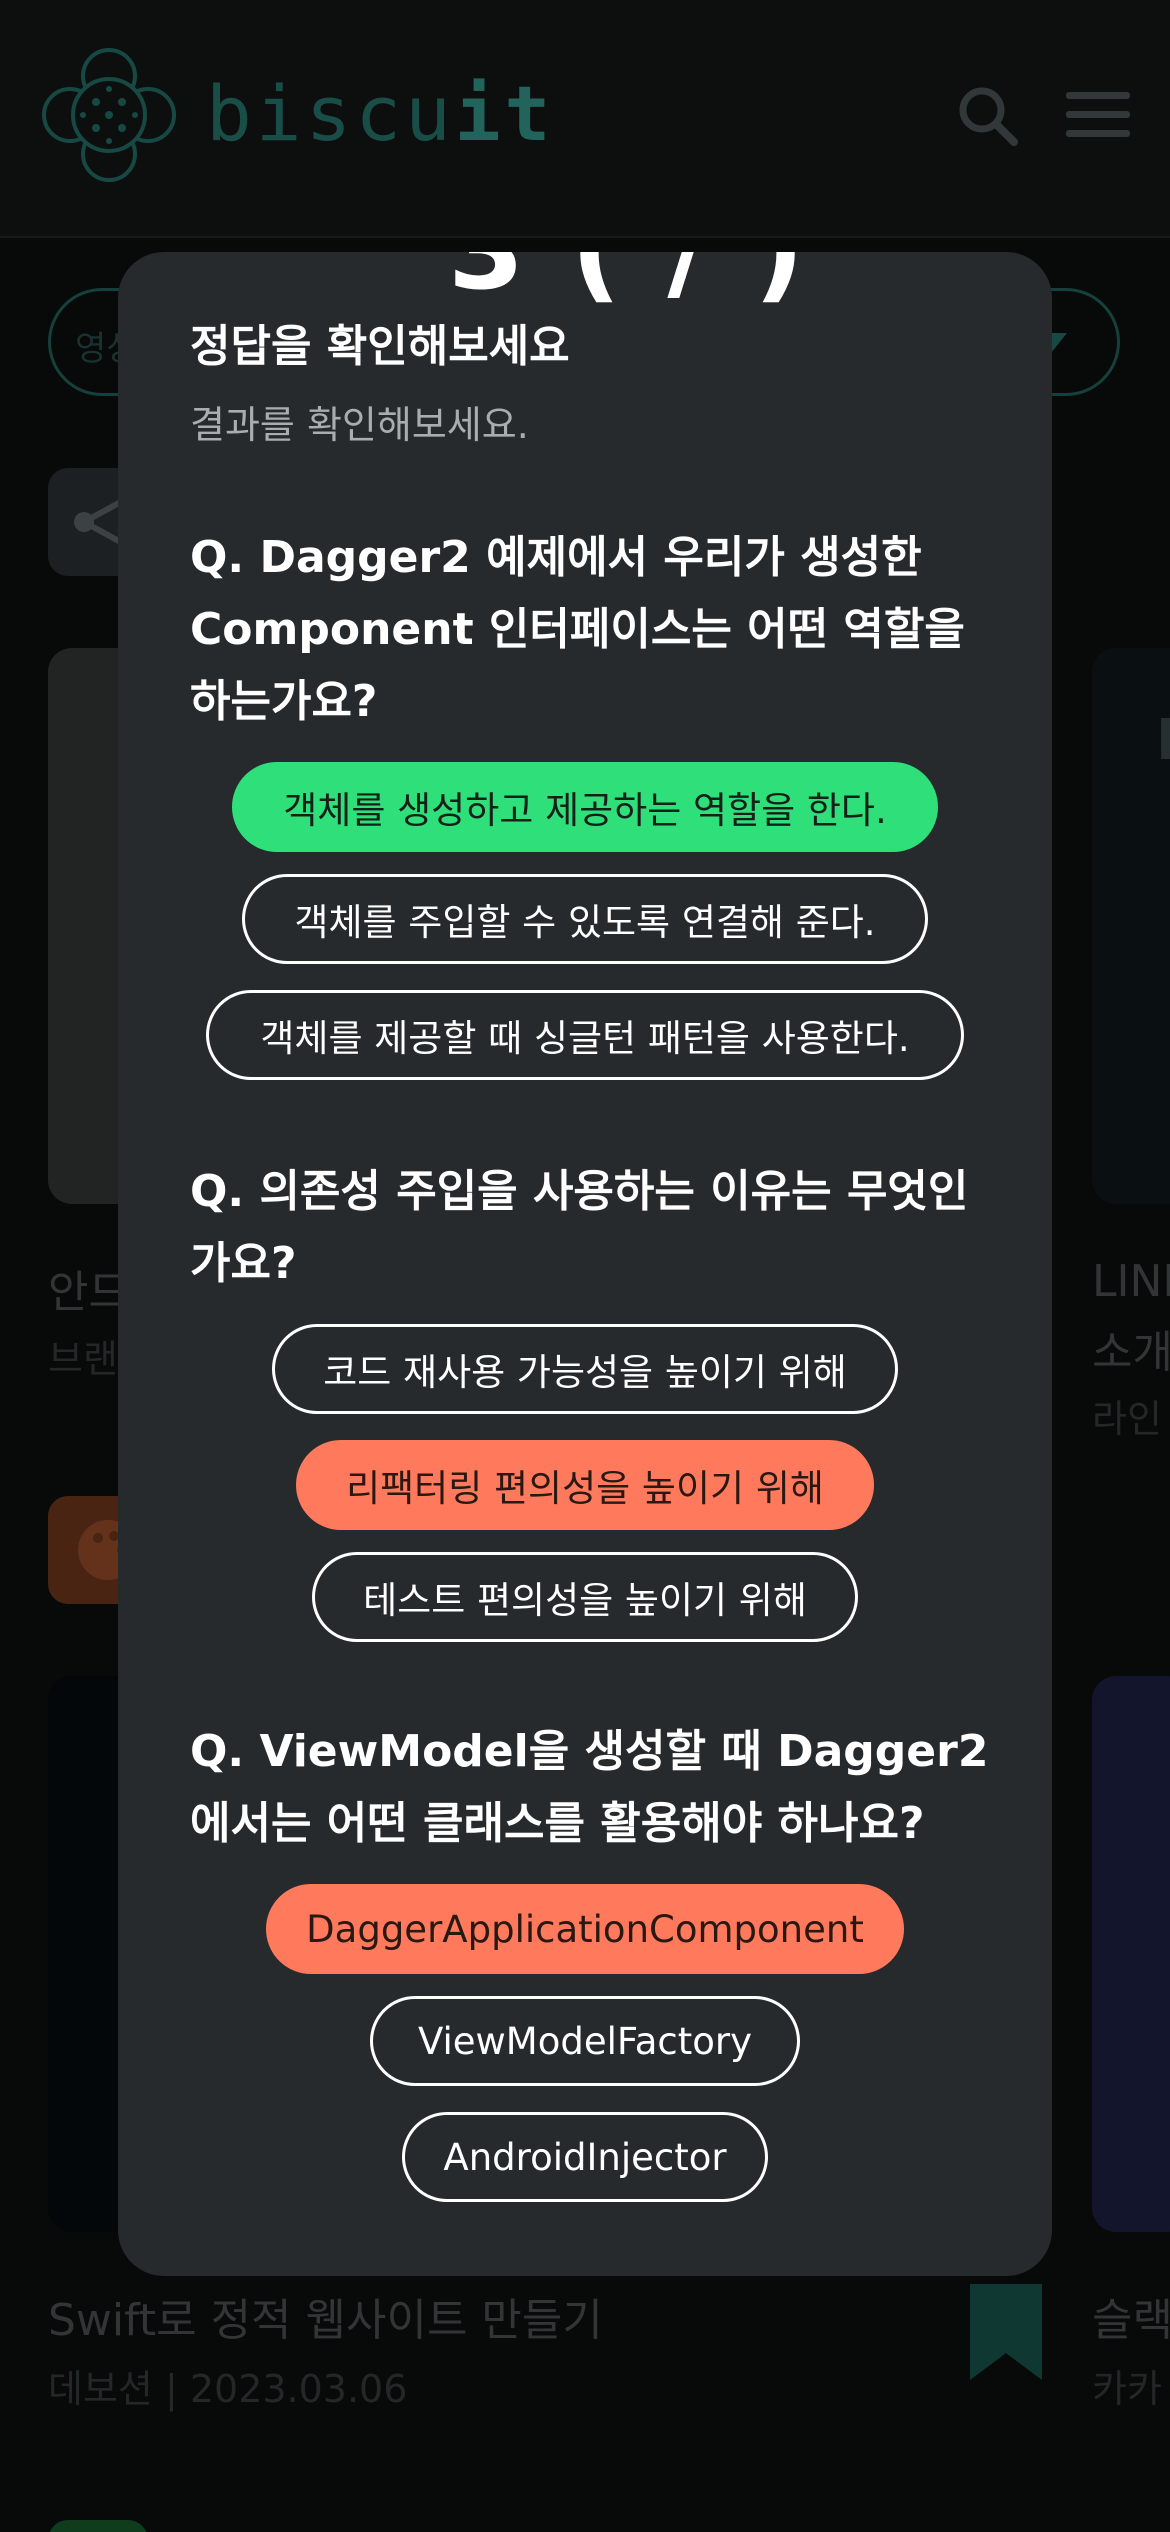 The width and height of the screenshot is (1170, 2532). Describe the element at coordinates (988, 116) in the screenshot. I see `search-icon` at that location.